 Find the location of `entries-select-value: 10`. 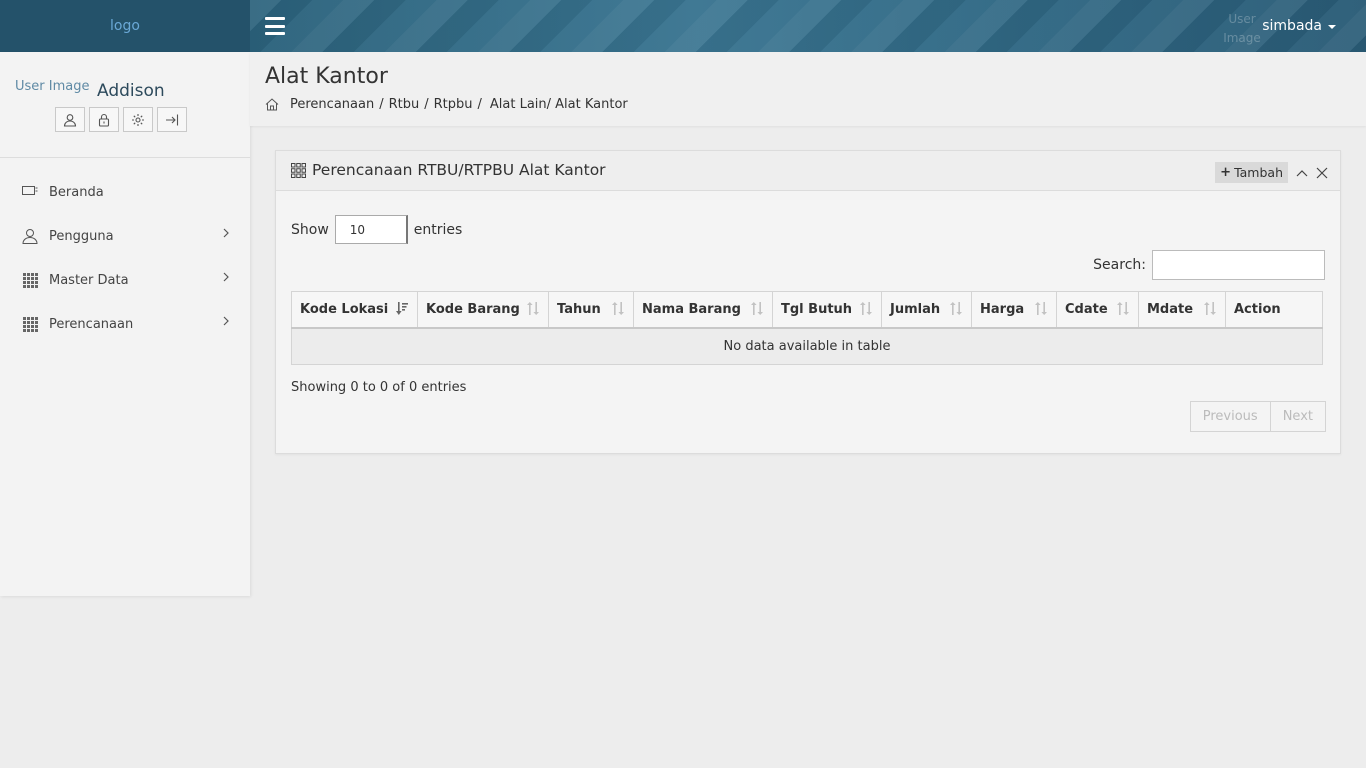

entries-select-value: 10 is located at coordinates (357, 229).